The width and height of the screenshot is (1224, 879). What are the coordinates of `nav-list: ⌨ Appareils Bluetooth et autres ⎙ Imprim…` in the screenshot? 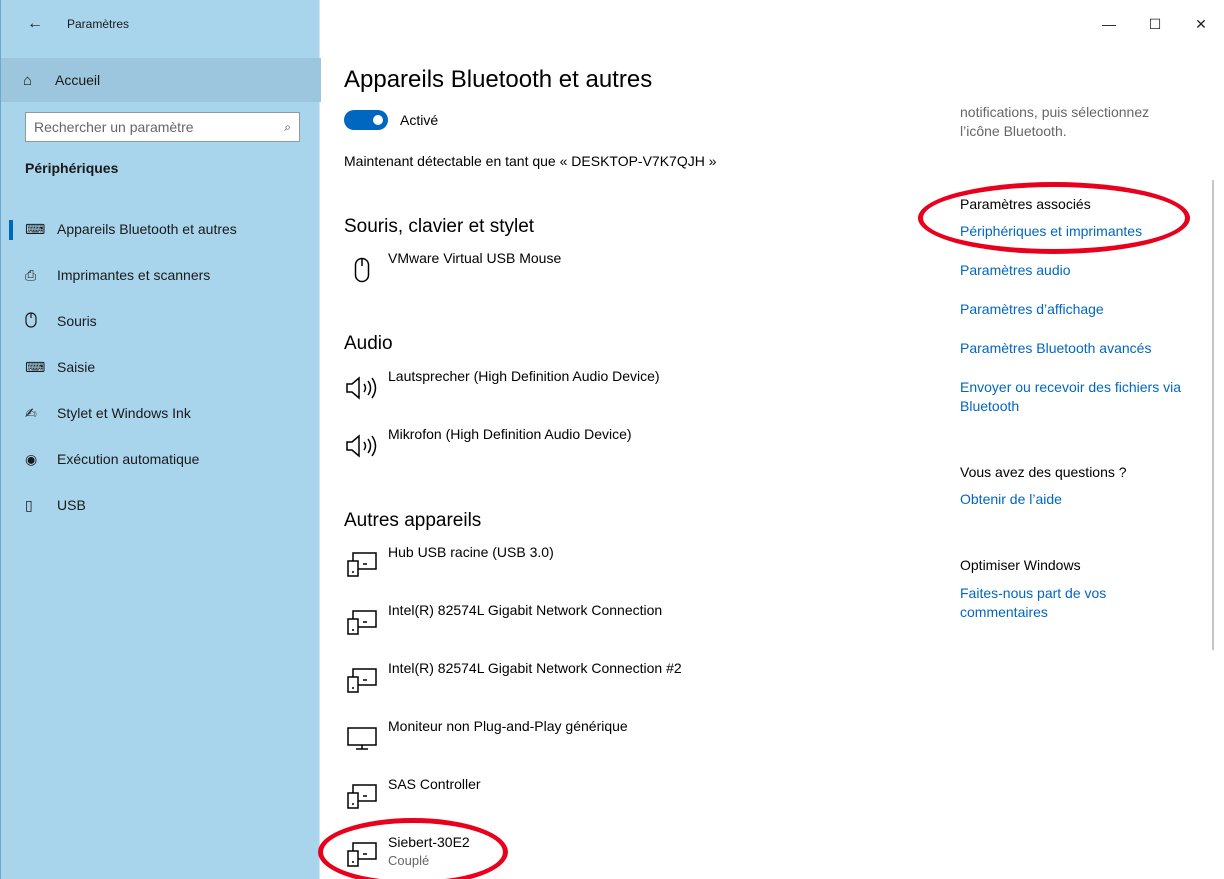 It's located at (161, 367).